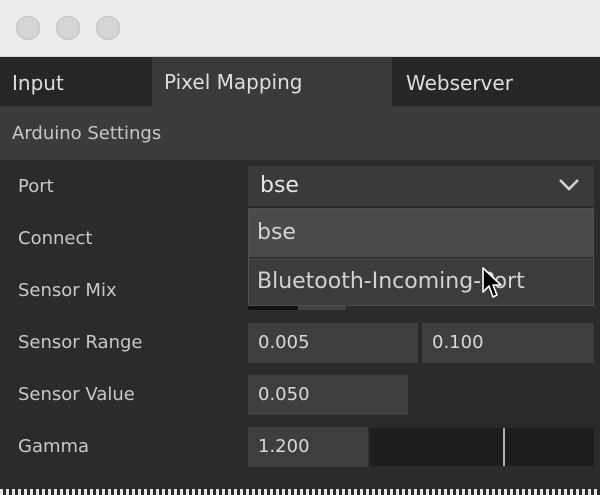 This screenshot has height=495, width=600. I want to click on sensor-mix-label: Sensor Mix, so click(67, 290).